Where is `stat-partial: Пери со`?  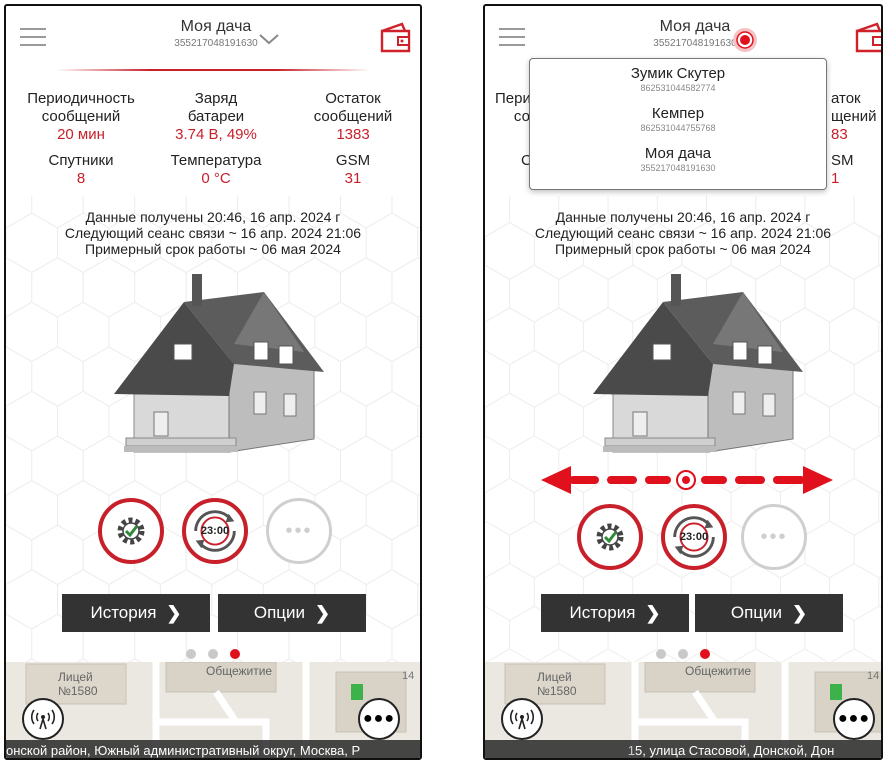 stat-partial: Пери со is located at coordinates (513, 108).